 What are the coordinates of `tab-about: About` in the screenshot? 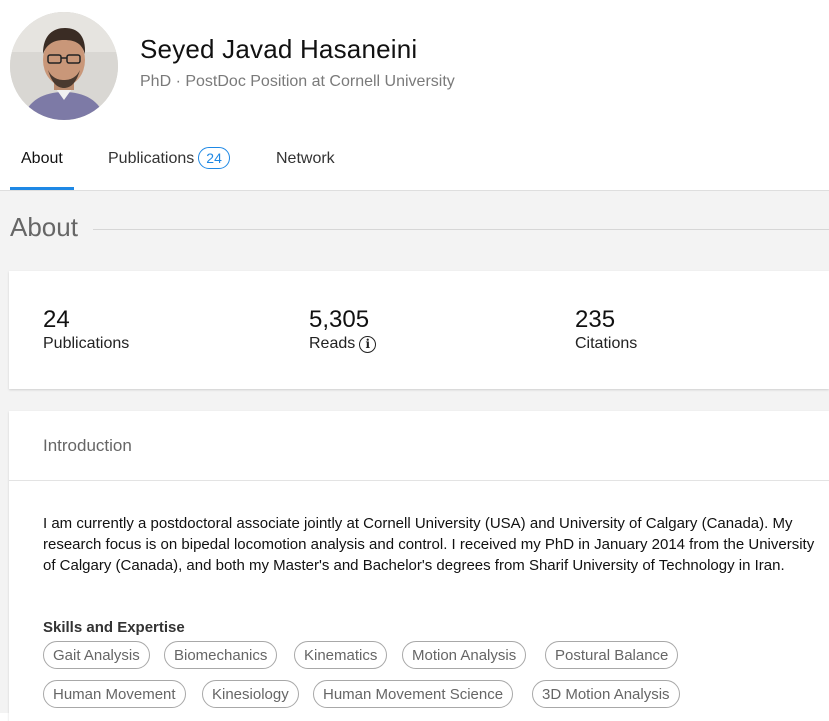 It's located at (42, 159).